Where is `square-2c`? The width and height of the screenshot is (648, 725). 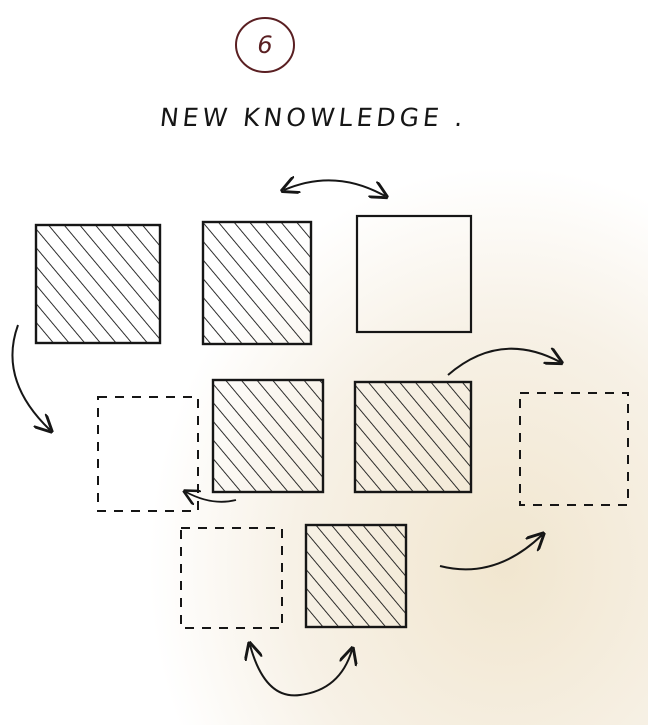 square-2c is located at coordinates (413, 437).